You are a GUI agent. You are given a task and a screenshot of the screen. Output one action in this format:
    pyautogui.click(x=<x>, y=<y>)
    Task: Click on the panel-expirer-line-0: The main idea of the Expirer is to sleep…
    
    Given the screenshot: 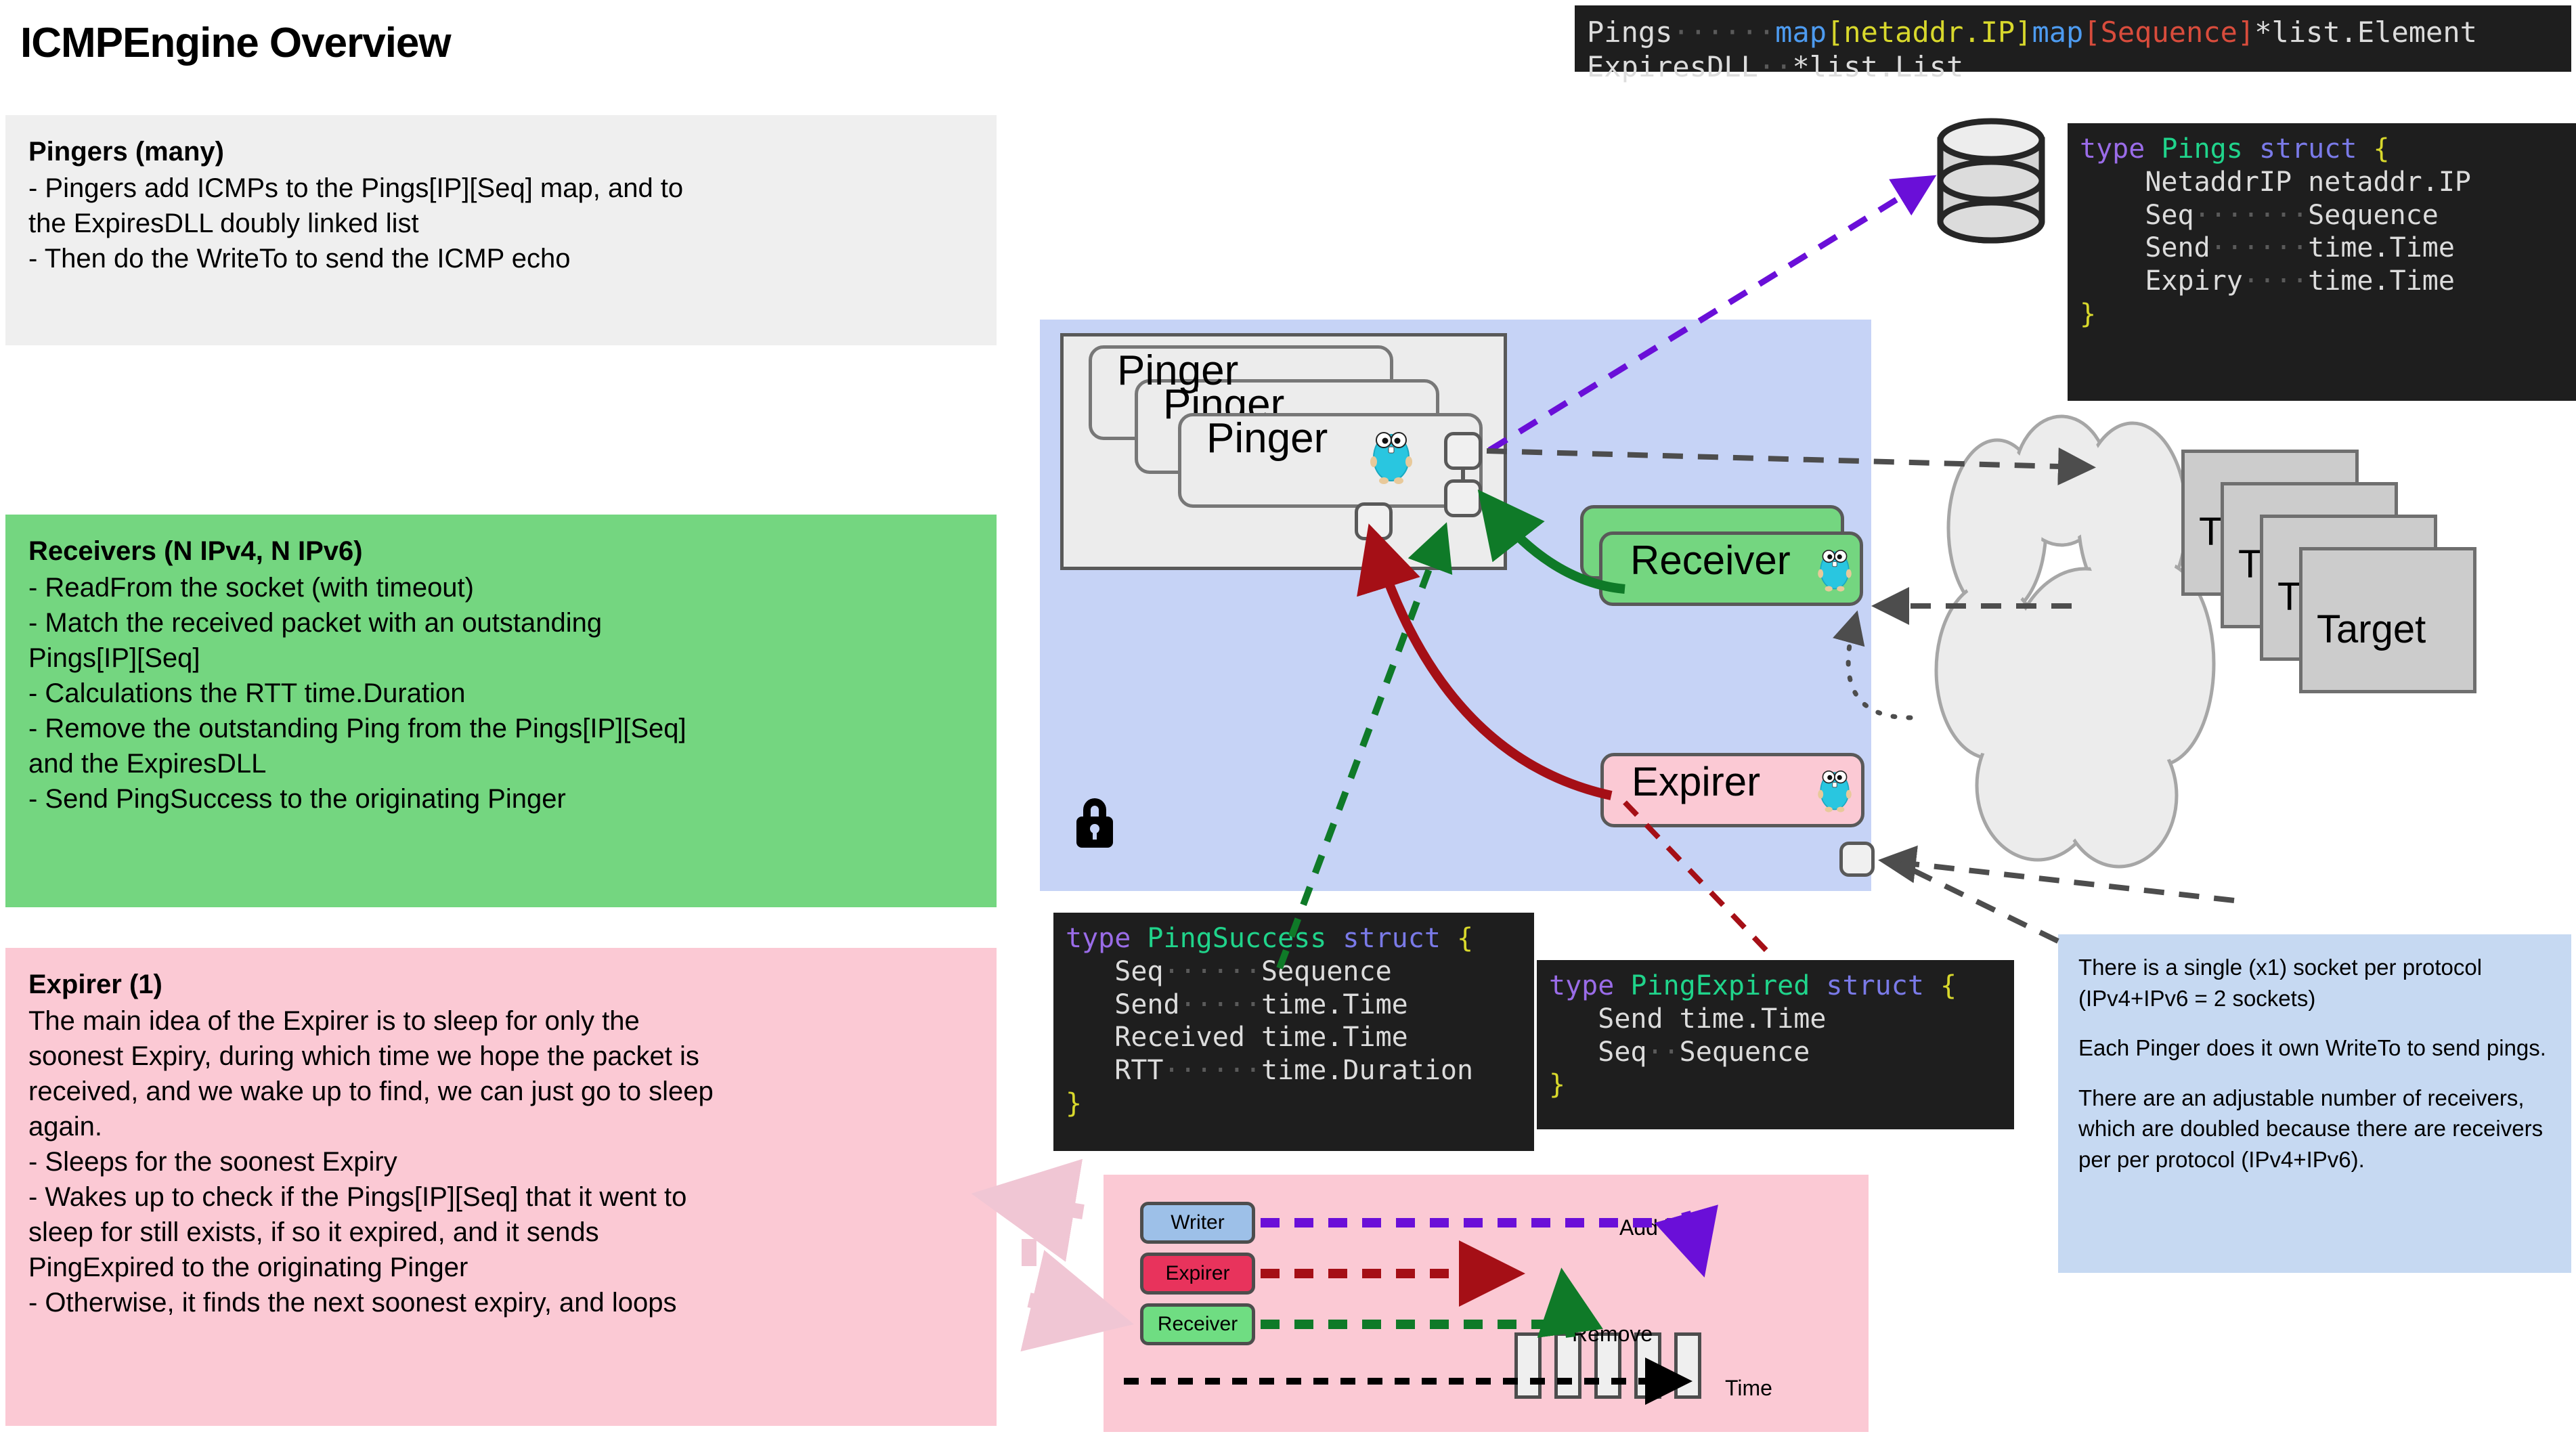 What is the action you would take?
    pyautogui.click(x=334, y=1021)
    